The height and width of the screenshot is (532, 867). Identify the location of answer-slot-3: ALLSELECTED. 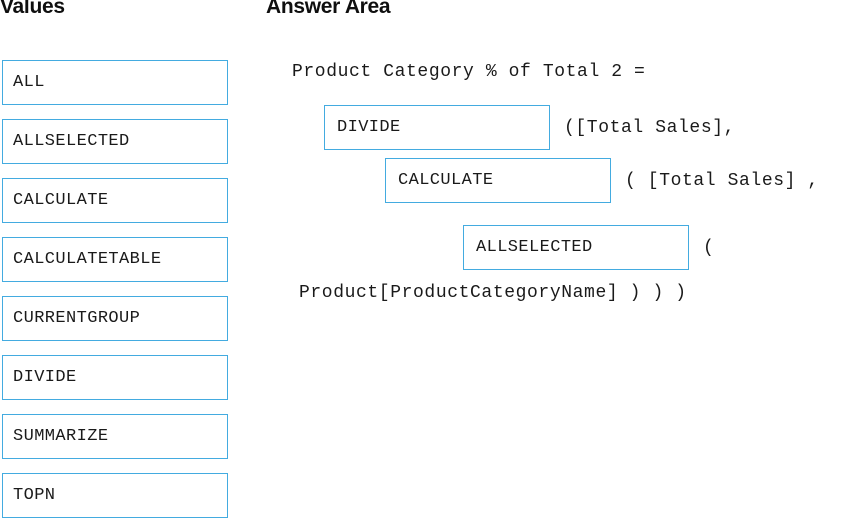
(576, 247).